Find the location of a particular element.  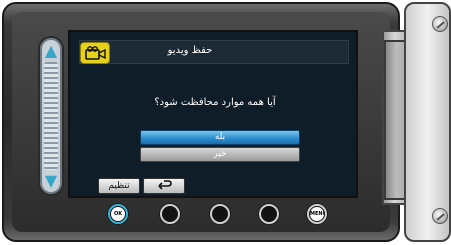

video-camera-icon is located at coordinates (95, 53).